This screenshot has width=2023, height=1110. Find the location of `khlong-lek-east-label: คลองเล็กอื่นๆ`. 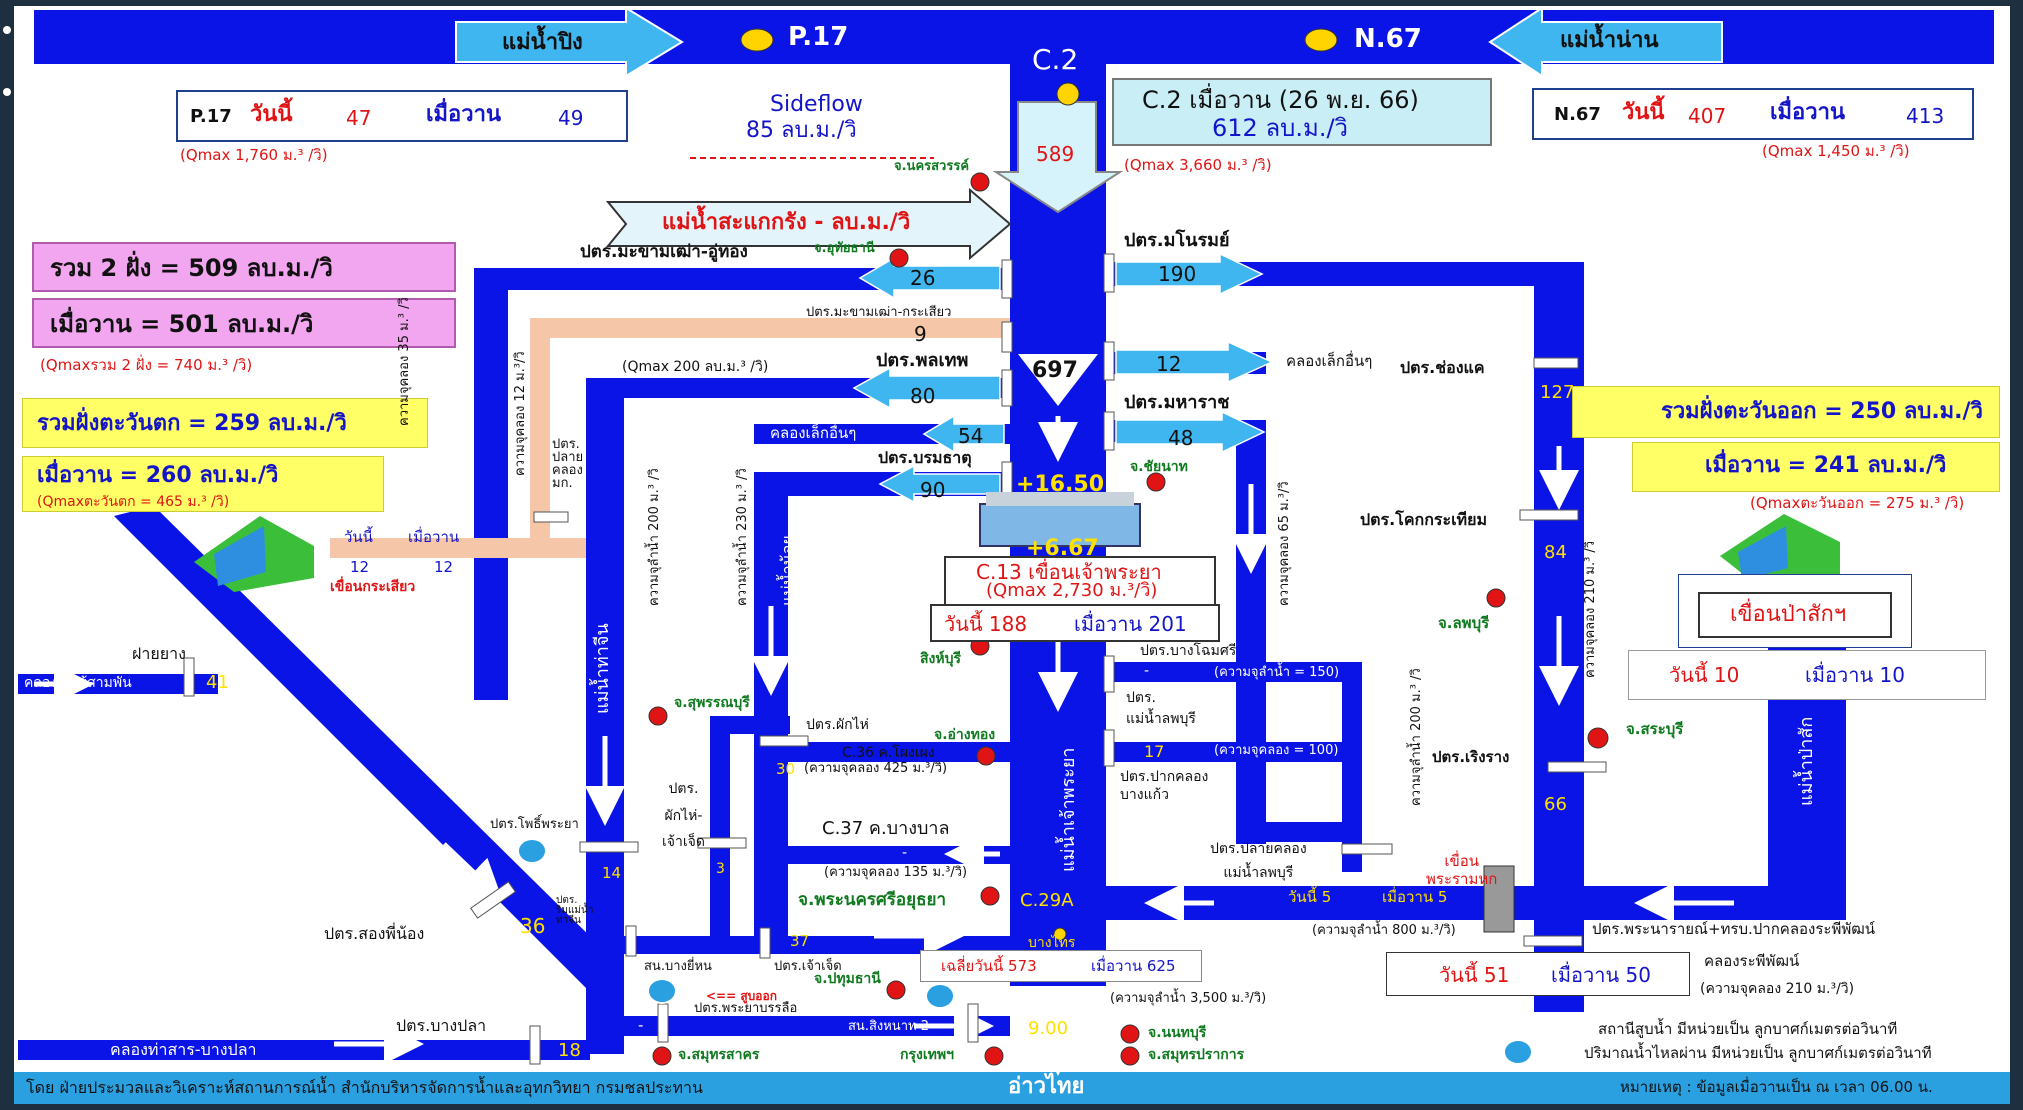

khlong-lek-east-label: คลองเล็กอื่นๆ is located at coordinates (1329, 361).